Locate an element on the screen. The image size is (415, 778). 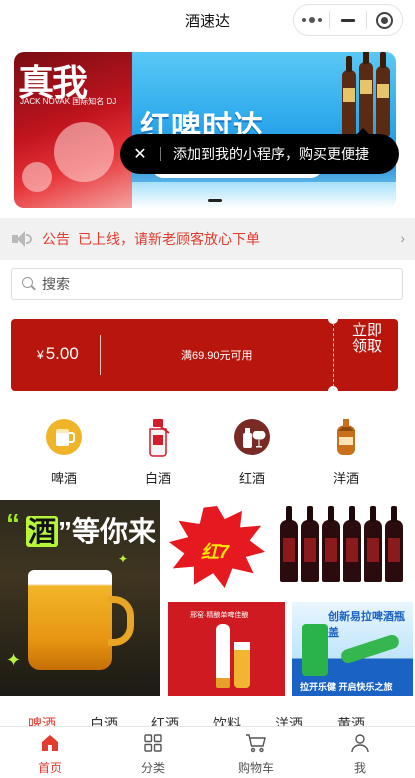
category-label: 红酒 is located at coordinates (251, 478).